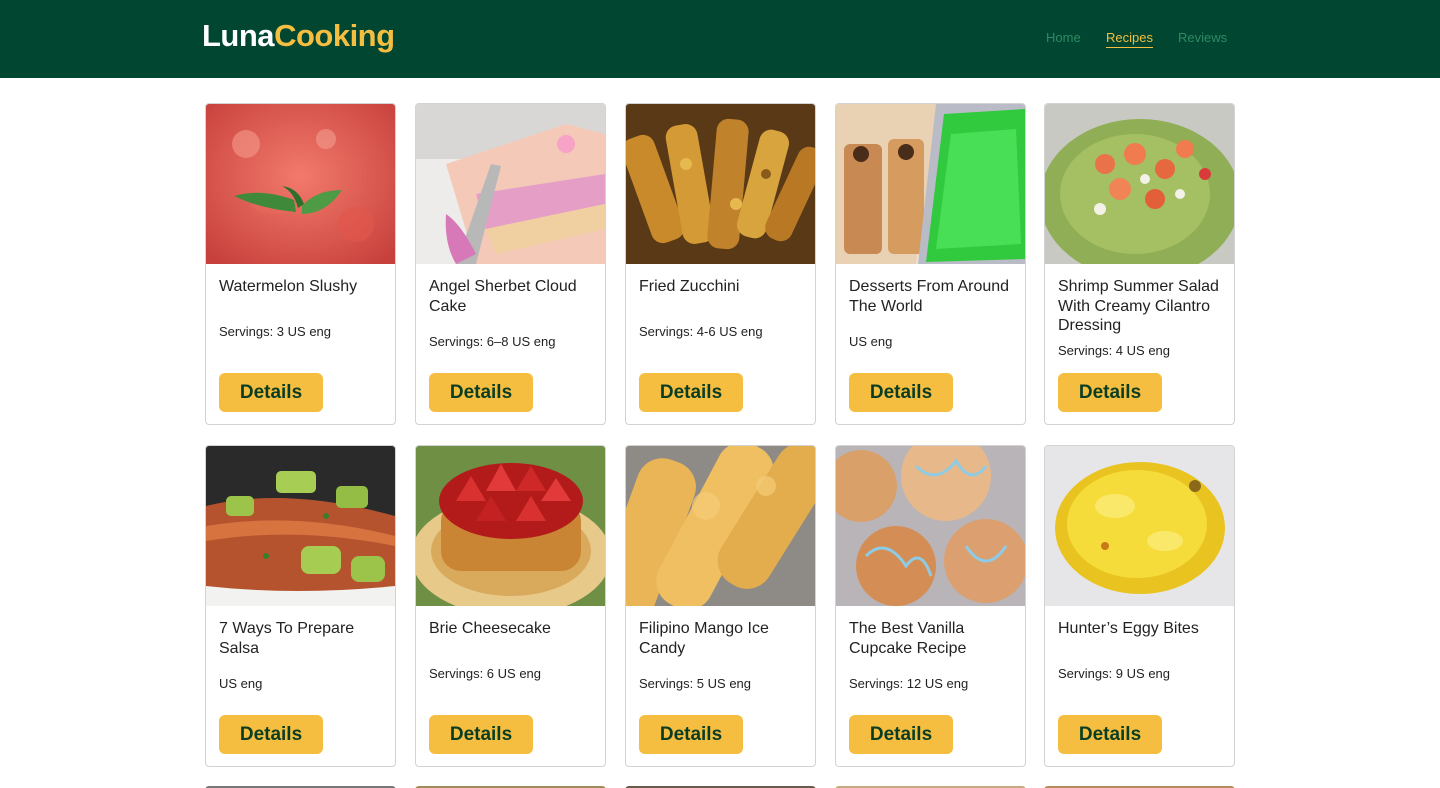 The width and height of the screenshot is (1440, 788). What do you see at coordinates (704, 638) in the screenshot?
I see `recipe-title: Filipino Mango Ice Candy` at bounding box center [704, 638].